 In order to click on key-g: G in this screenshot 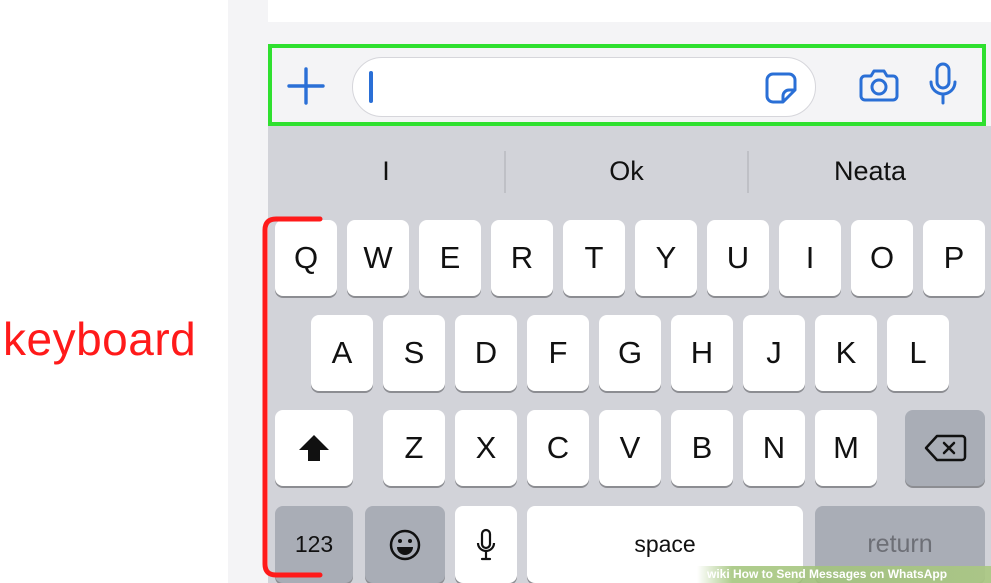, I will do `click(630, 353)`.